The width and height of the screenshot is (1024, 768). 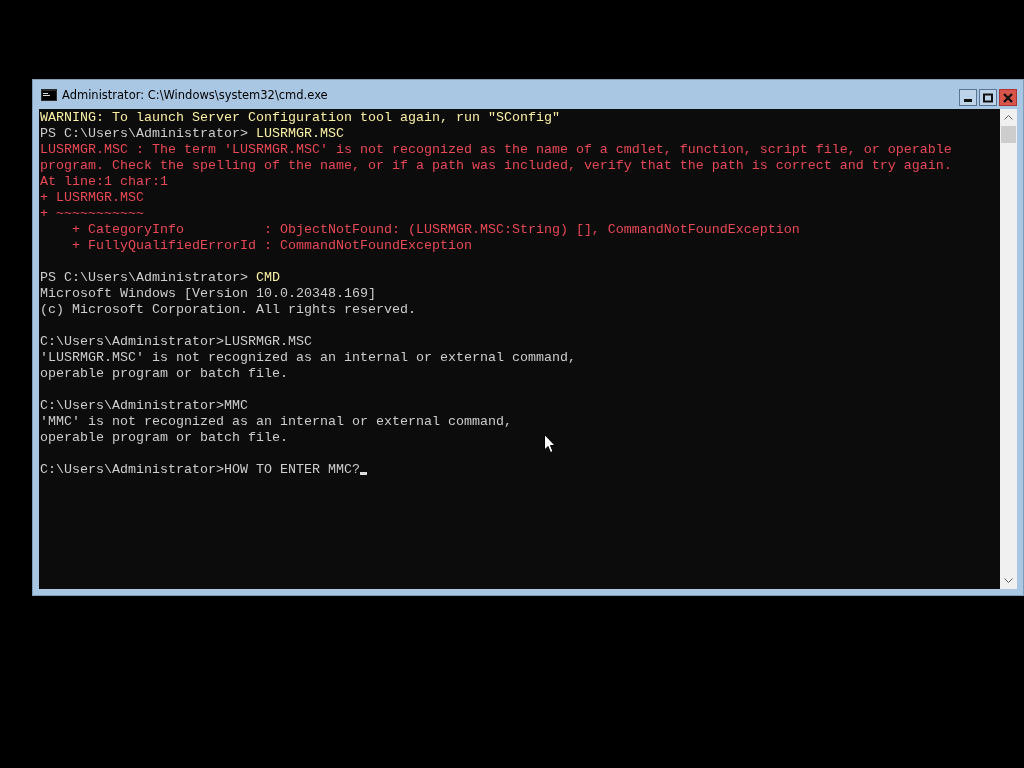 I want to click on output-text: Microsoft Windows [Version 10.0.20348.169], so click(x=208, y=293).